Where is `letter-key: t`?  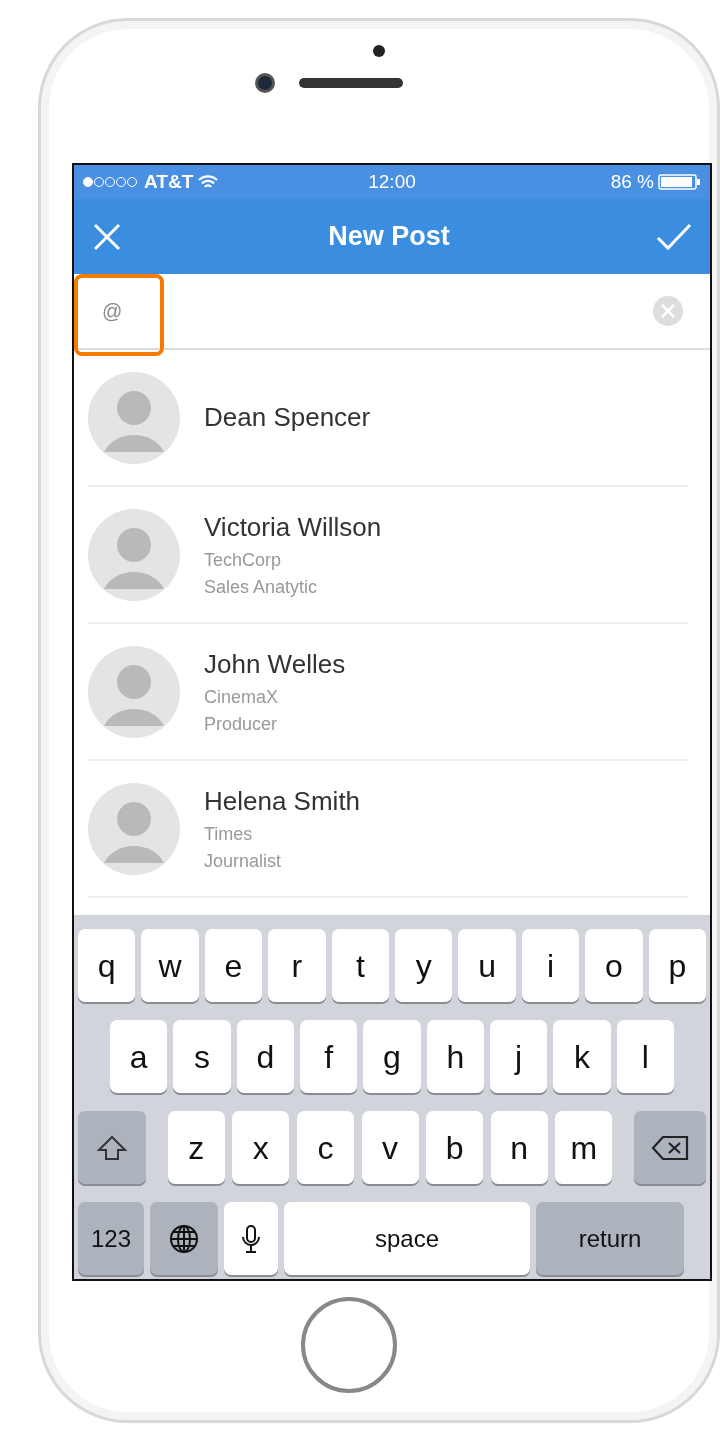 letter-key: t is located at coordinates (360, 965).